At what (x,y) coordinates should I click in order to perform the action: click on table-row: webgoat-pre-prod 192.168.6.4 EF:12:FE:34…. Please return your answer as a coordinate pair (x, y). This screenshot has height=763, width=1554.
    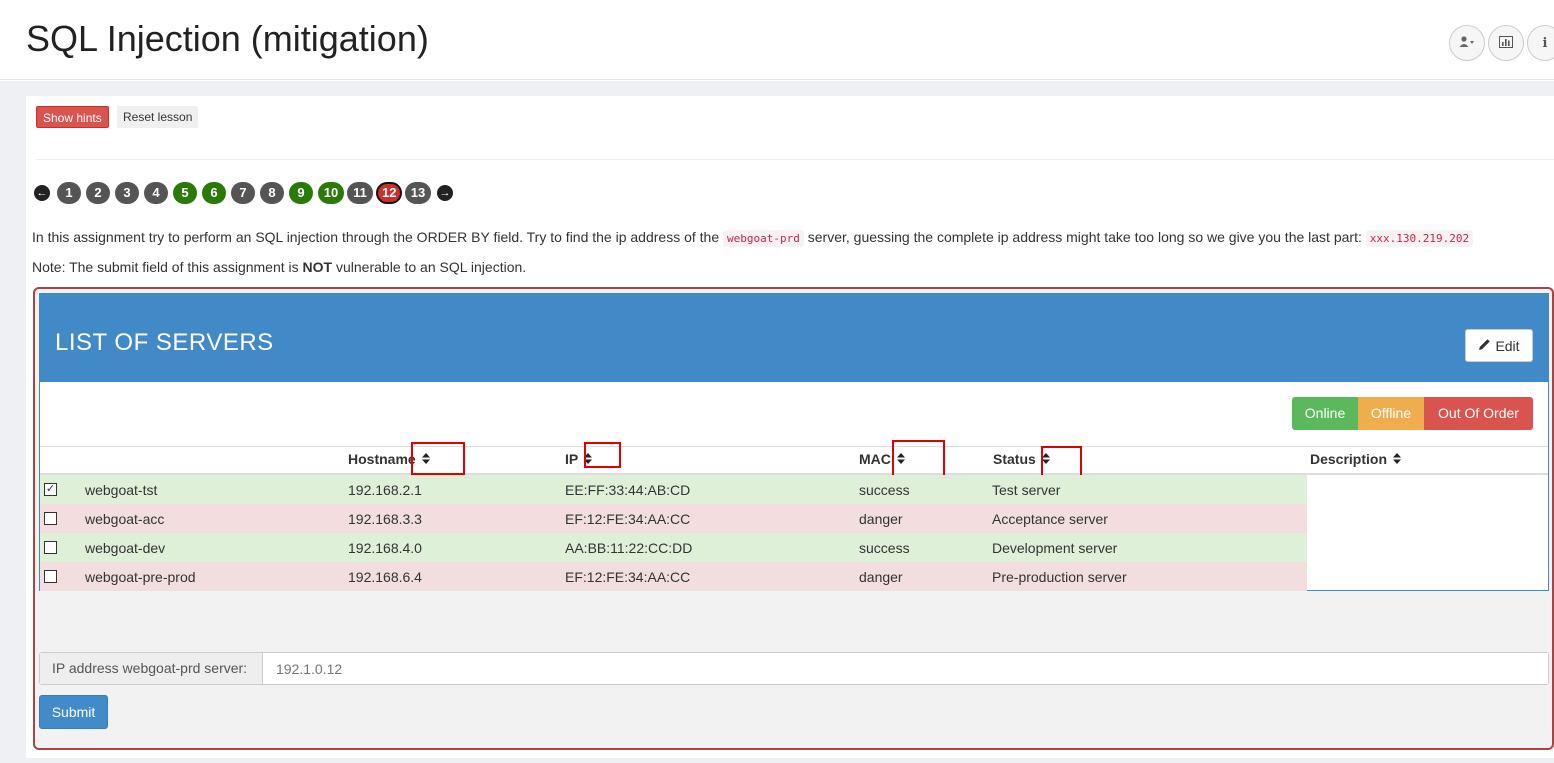
    Looking at the image, I should click on (673, 576).